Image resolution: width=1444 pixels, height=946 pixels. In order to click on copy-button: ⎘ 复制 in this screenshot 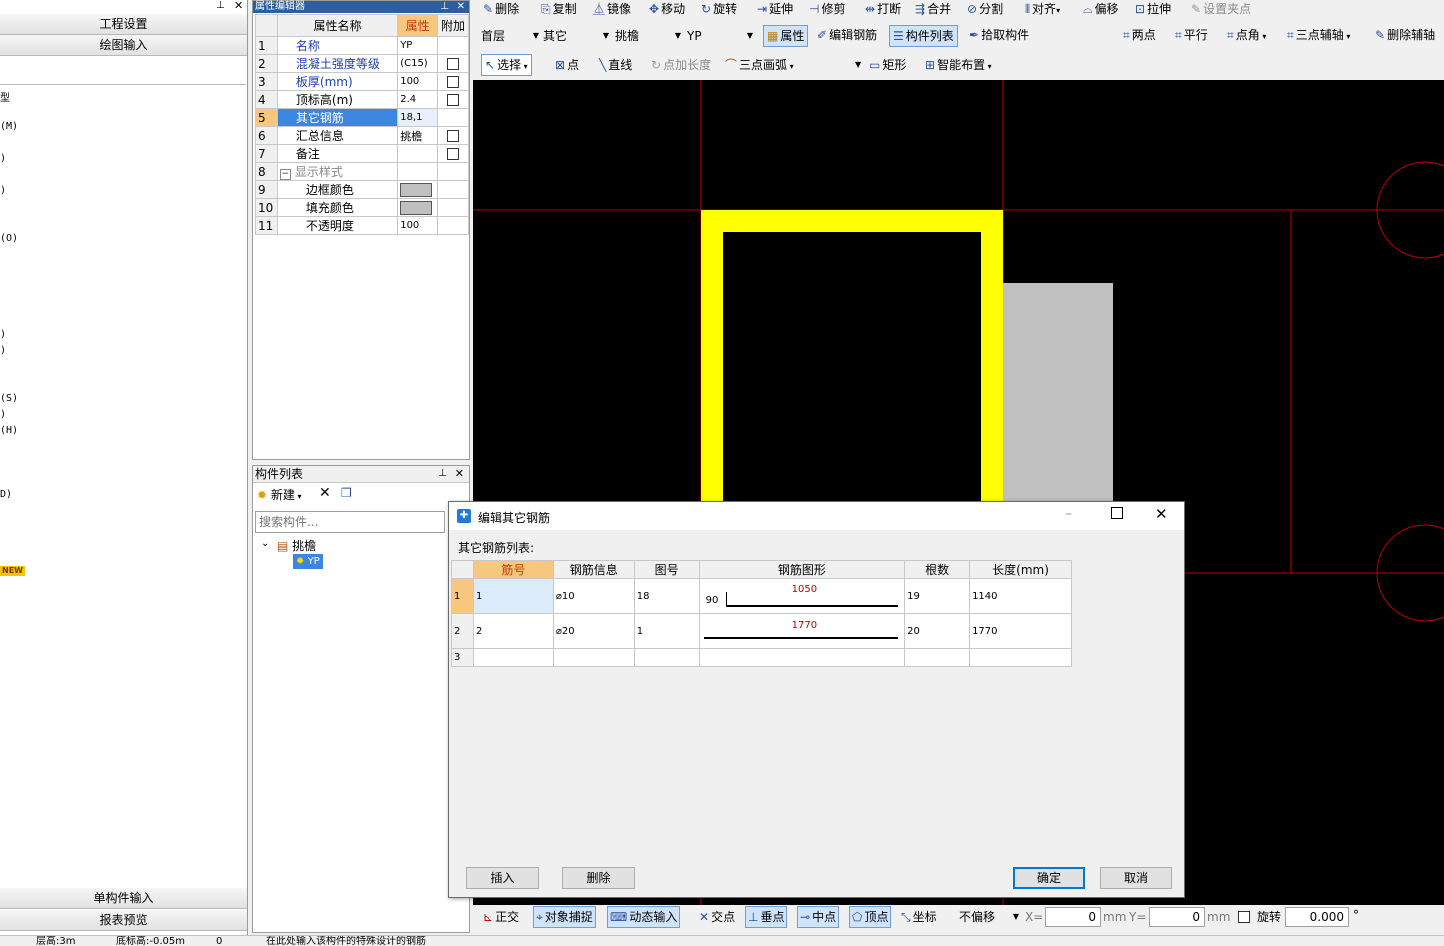, I will do `click(559, 9)`.